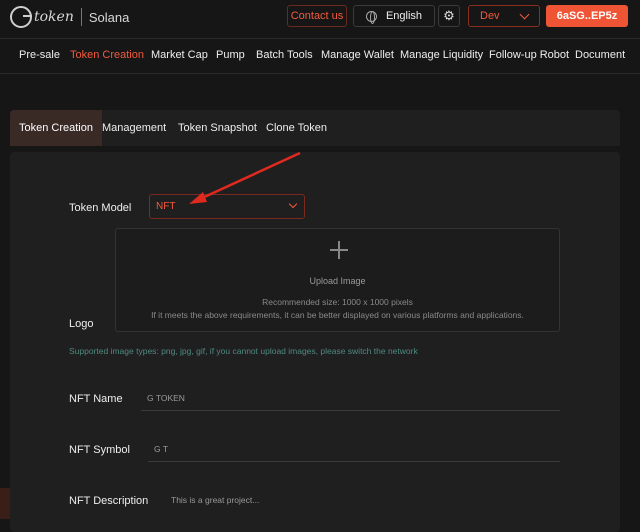 The height and width of the screenshot is (532, 640). I want to click on annotation-arrow-head, so click(198, 198).